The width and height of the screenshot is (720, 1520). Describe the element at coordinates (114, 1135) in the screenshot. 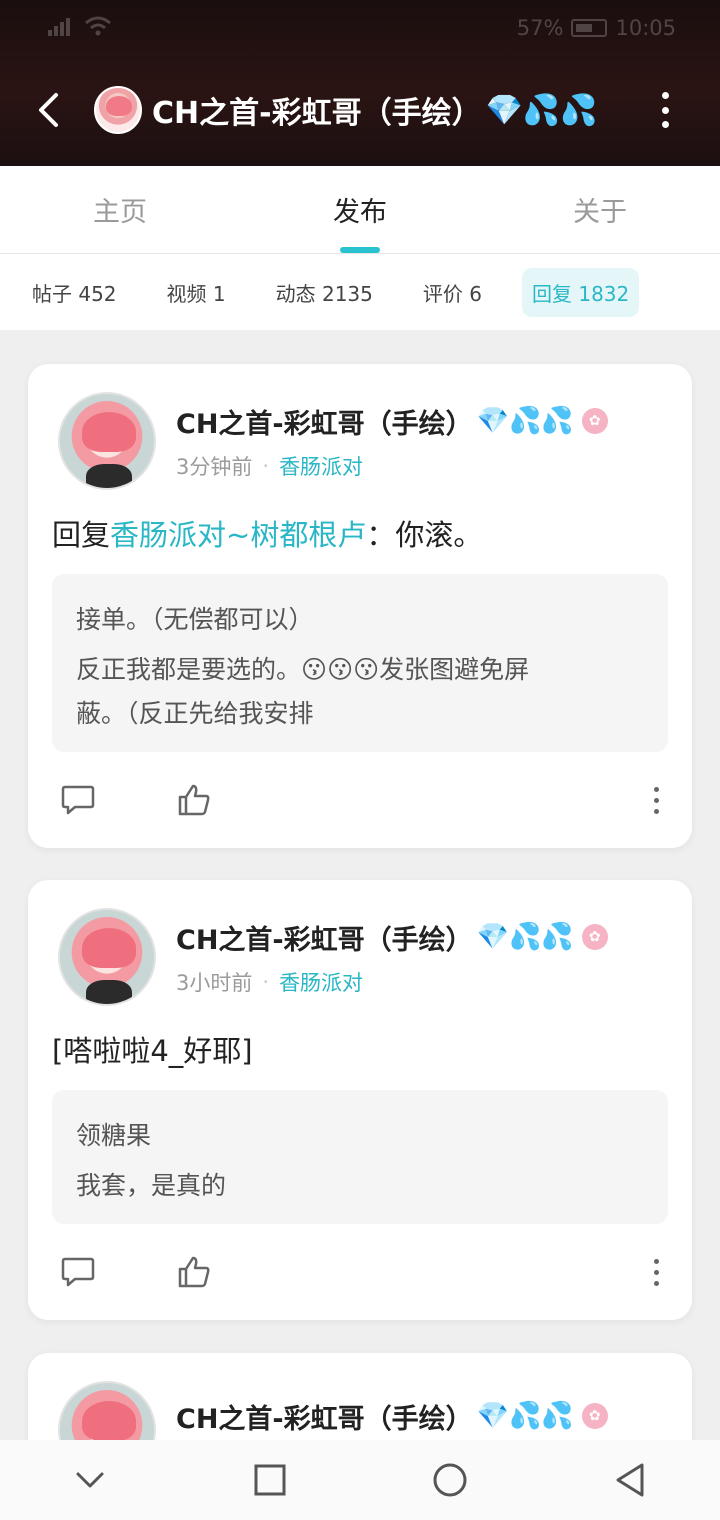

I see `quote-line: 领糖果` at that location.